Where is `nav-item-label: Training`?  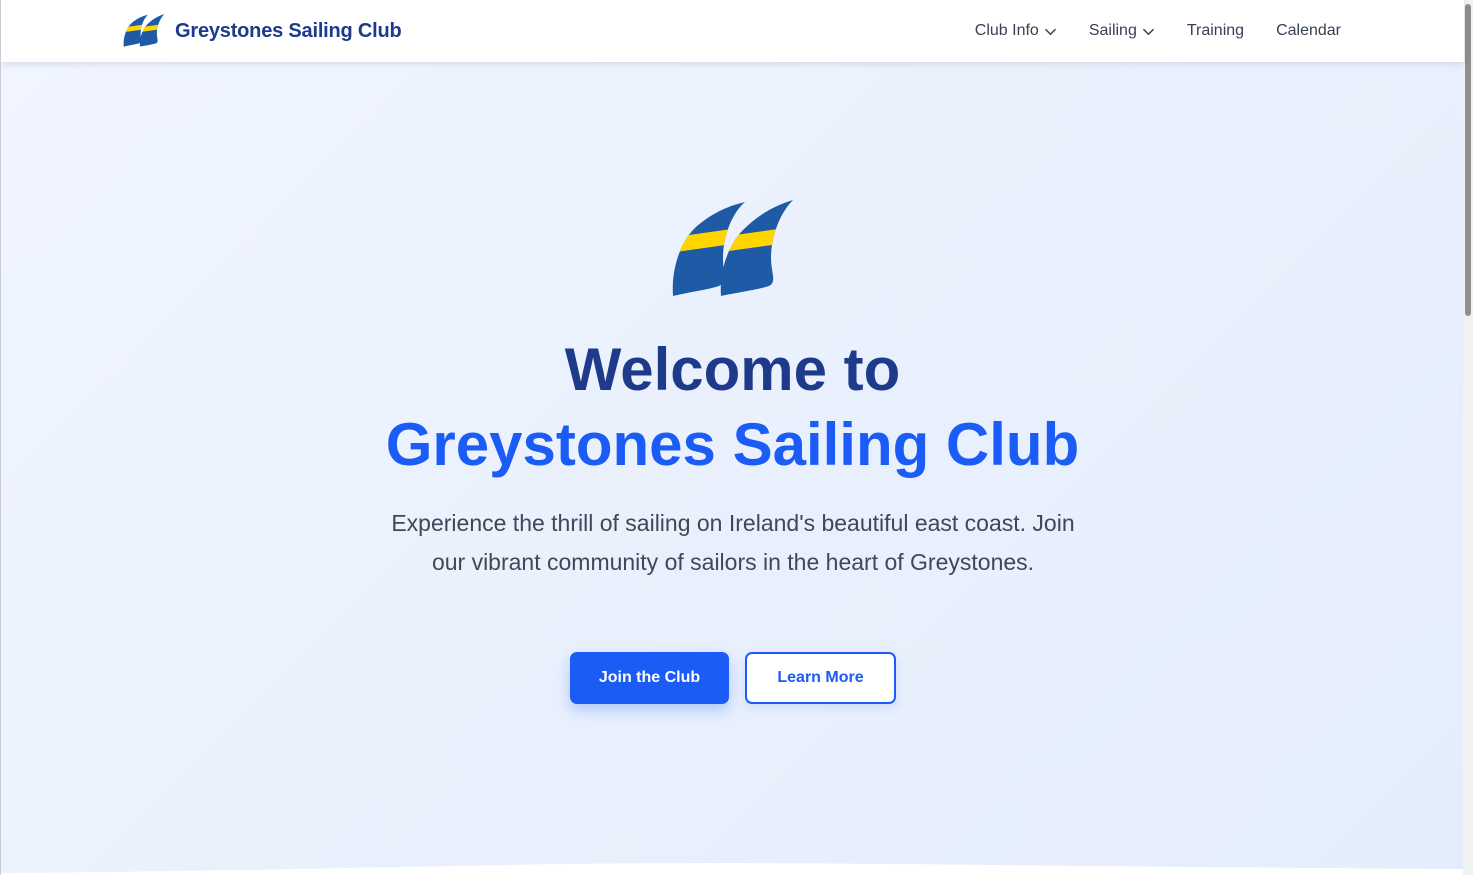
nav-item-label: Training is located at coordinates (1215, 30).